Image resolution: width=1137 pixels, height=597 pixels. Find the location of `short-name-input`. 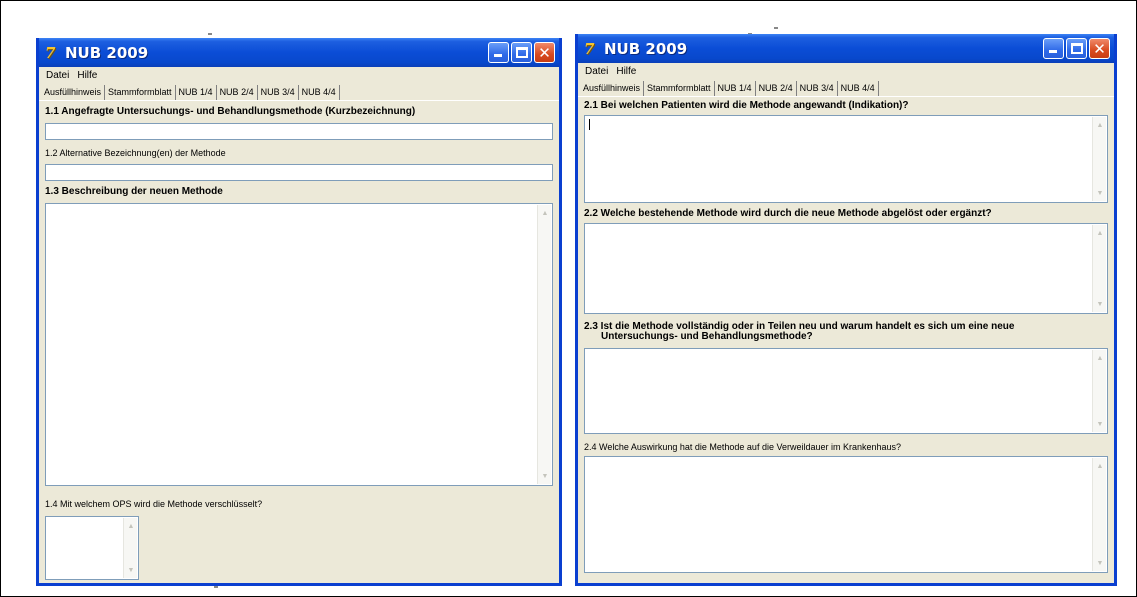

short-name-input is located at coordinates (299, 131).